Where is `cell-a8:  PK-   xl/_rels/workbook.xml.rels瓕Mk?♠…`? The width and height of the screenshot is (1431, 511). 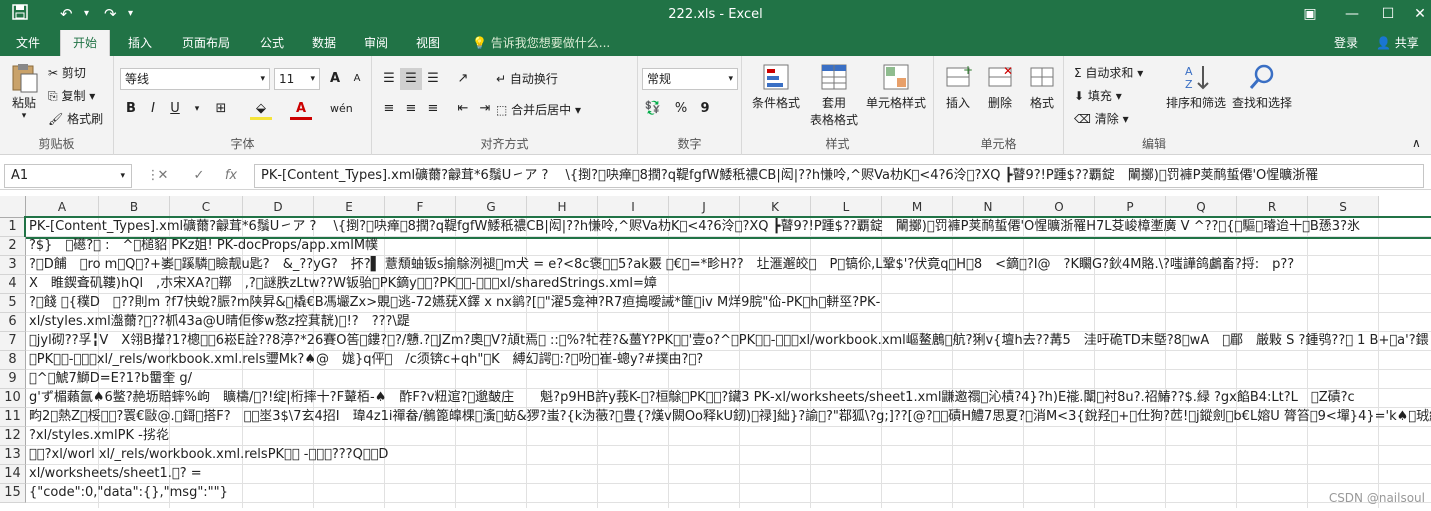
cell-a8:  PK-   xl/_rels/workbook.xml.rels瓕Mk?♠… is located at coordinates (728, 360).